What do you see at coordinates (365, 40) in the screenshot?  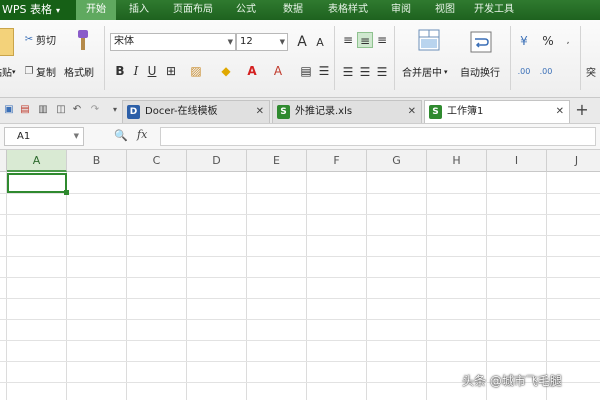 I see `align-middle-button: ≡` at bounding box center [365, 40].